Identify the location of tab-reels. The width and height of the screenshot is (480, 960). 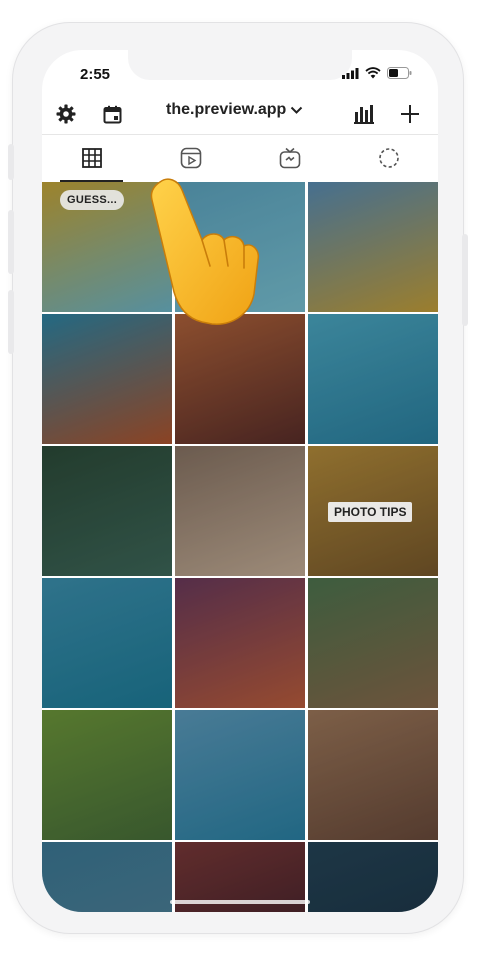
(190, 158).